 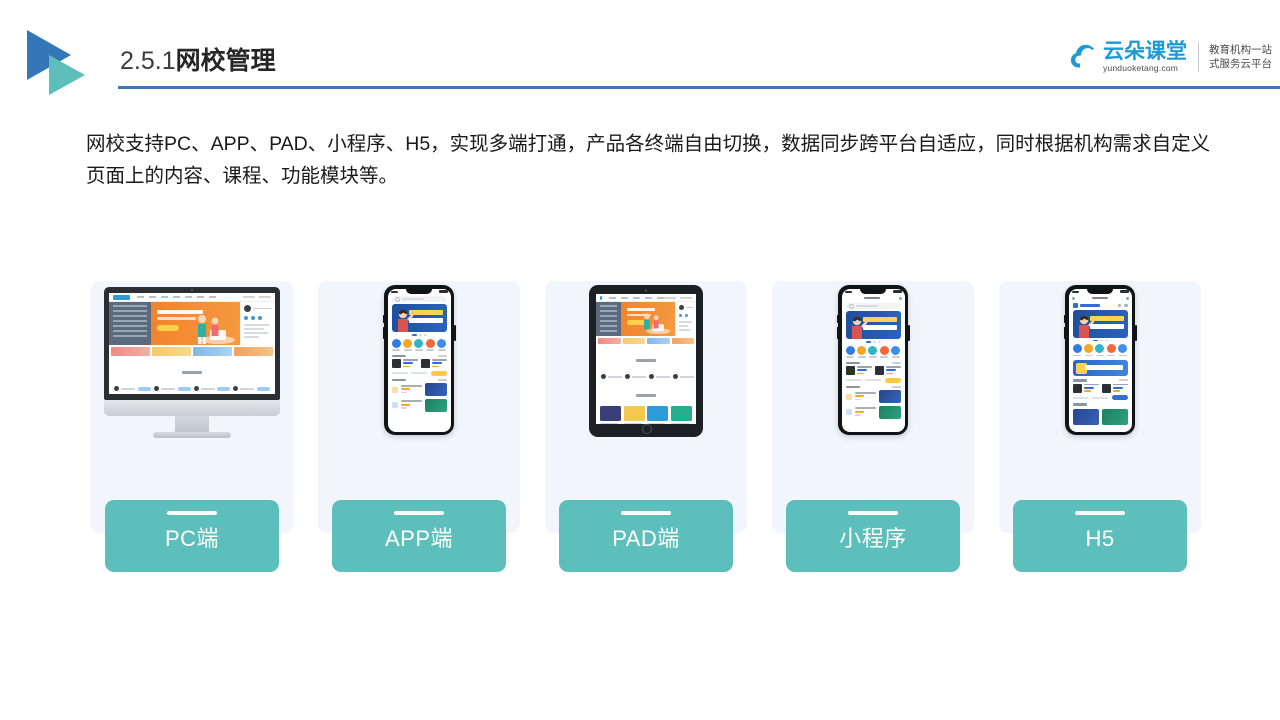 I want to click on page-title: 2.5.1网校管理, so click(x=198, y=61).